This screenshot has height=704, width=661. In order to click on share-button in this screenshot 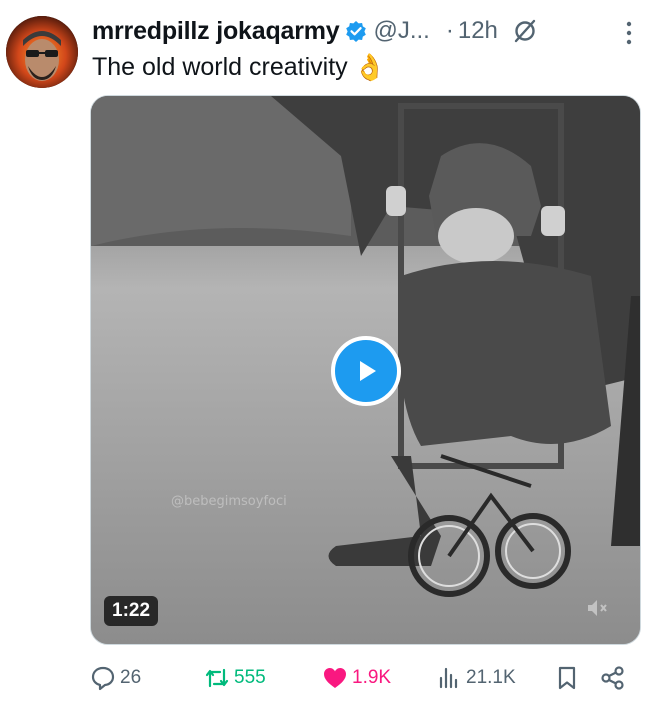, I will do `click(615, 678)`.